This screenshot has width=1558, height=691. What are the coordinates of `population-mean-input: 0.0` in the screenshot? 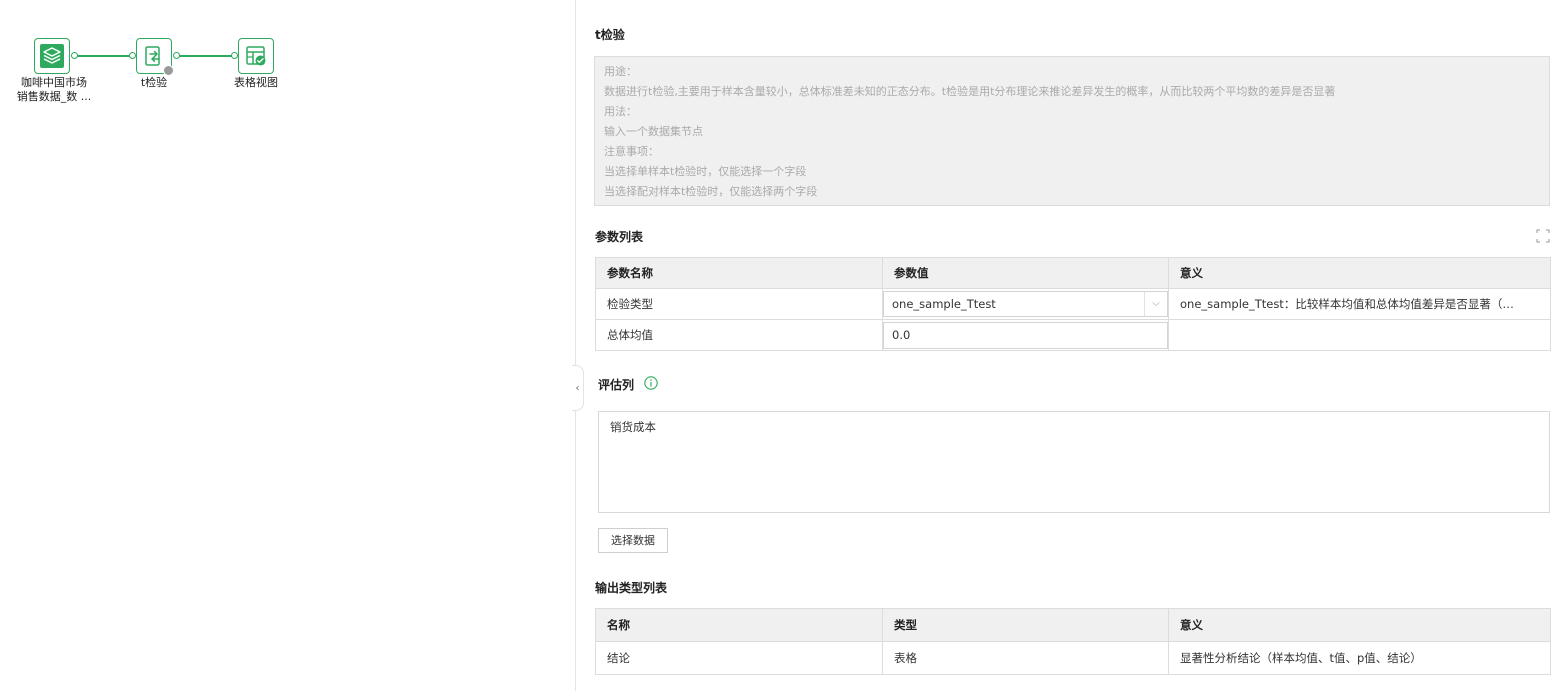 It's located at (1025, 335).